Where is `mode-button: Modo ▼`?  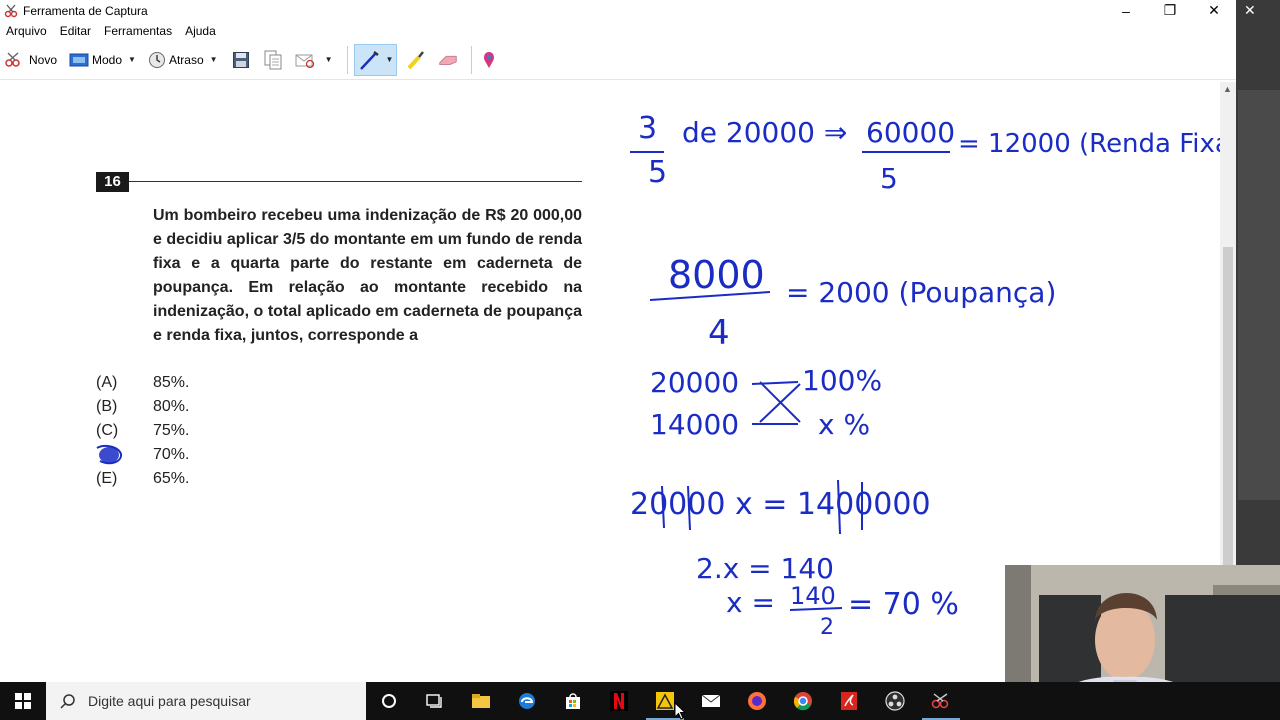 mode-button: Modo ▼ is located at coordinates (102, 60).